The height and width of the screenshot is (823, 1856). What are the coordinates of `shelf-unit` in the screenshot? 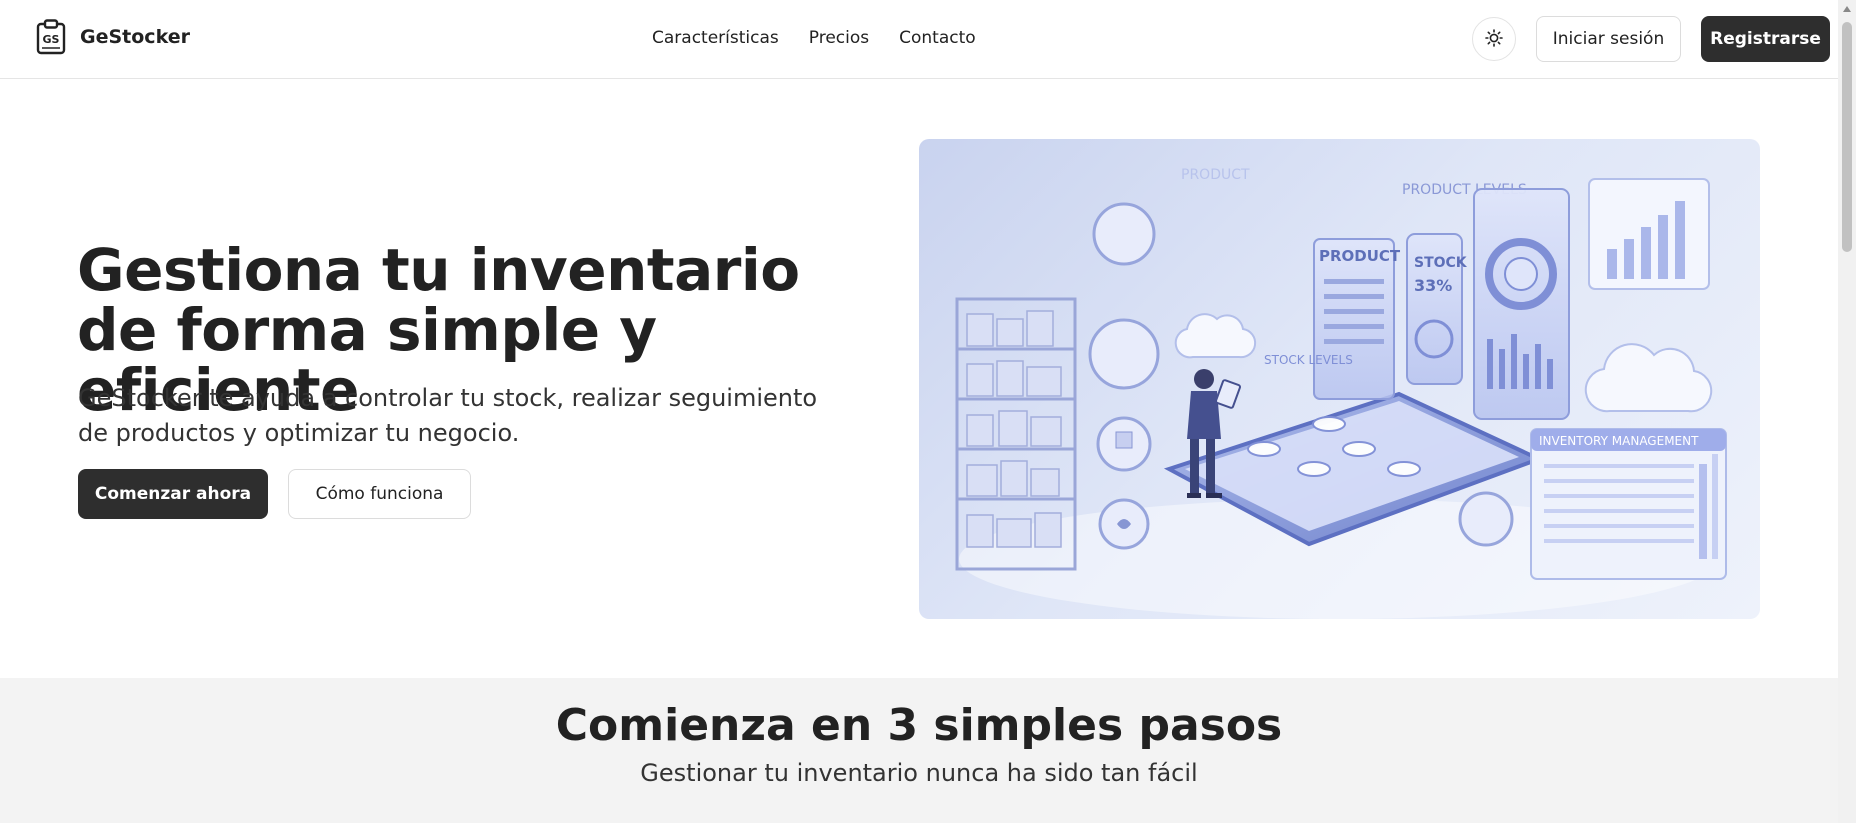 It's located at (1016, 434).